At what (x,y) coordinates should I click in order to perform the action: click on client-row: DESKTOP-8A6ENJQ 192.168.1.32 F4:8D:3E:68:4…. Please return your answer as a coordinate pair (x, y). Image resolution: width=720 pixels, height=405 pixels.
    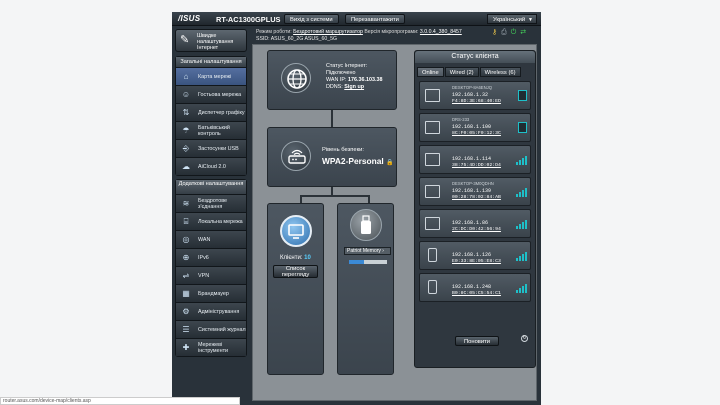
    Looking at the image, I should click on (475, 95).